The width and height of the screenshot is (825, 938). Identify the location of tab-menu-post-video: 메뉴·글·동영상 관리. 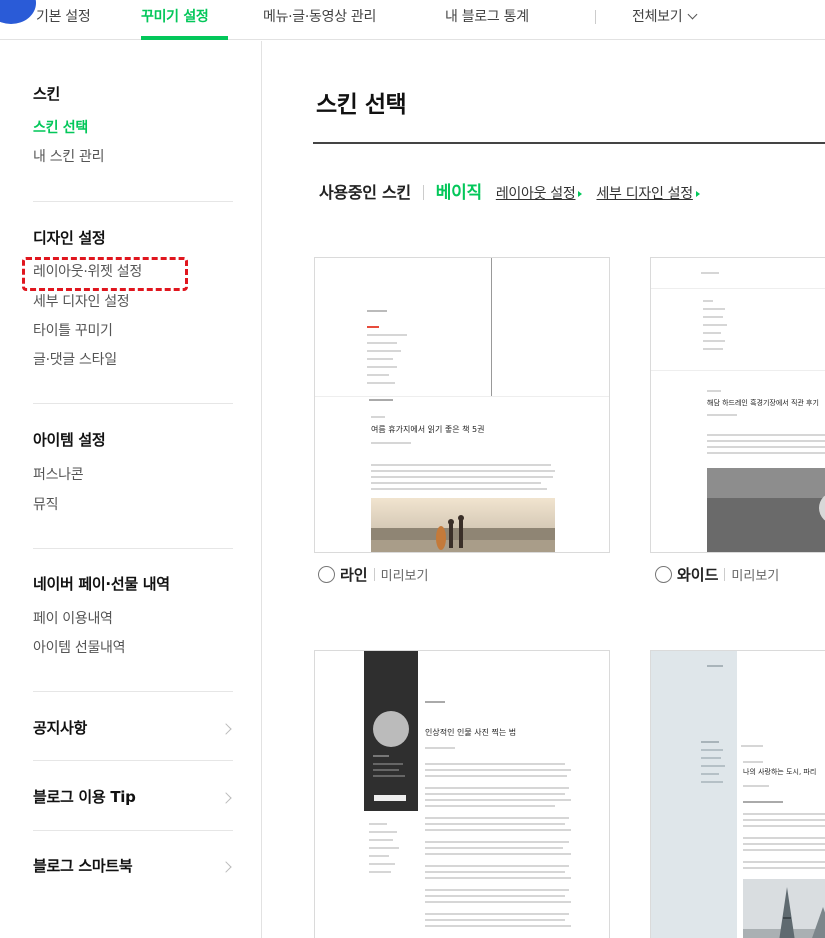
(319, 16).